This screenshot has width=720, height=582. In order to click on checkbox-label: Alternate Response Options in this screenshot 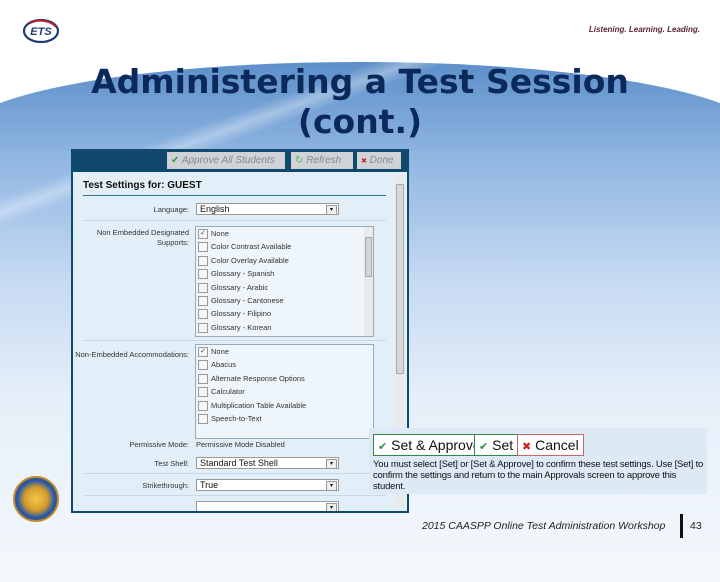, I will do `click(258, 378)`.